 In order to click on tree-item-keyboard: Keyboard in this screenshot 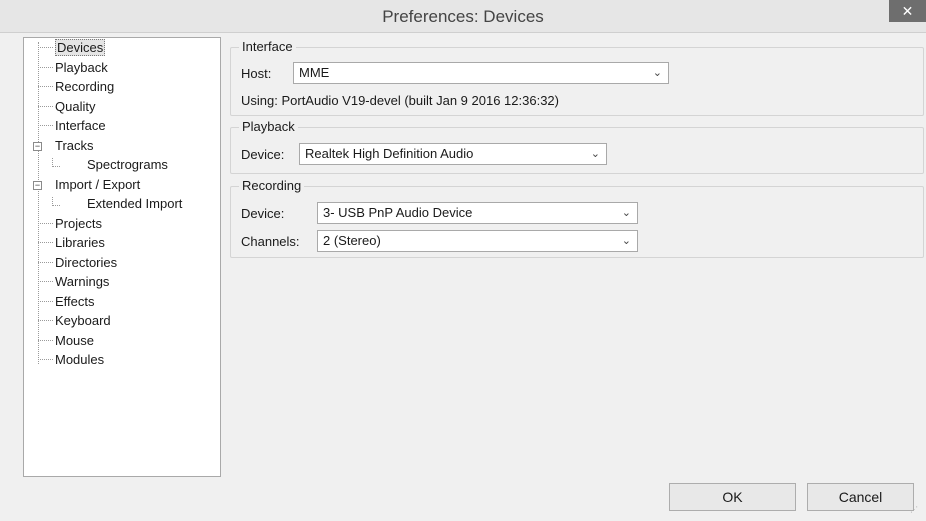, I will do `click(74, 320)`.